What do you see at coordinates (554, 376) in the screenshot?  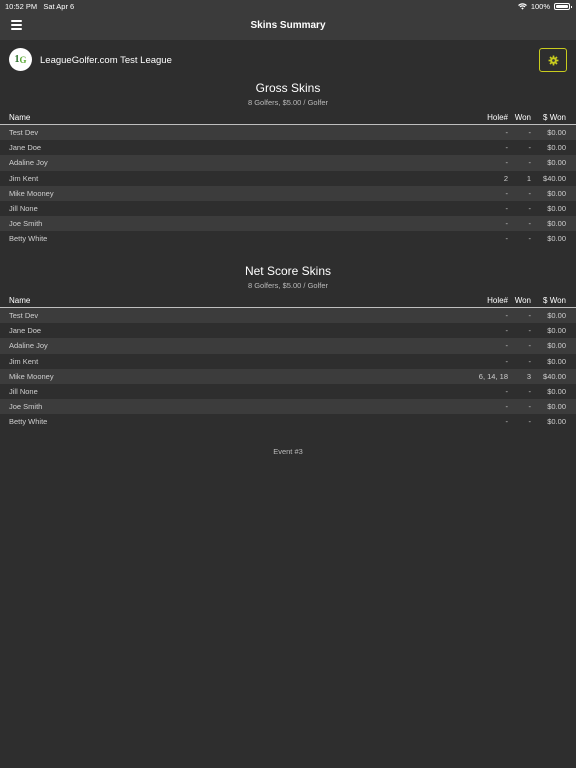 I see `amount-won: $40.00` at bounding box center [554, 376].